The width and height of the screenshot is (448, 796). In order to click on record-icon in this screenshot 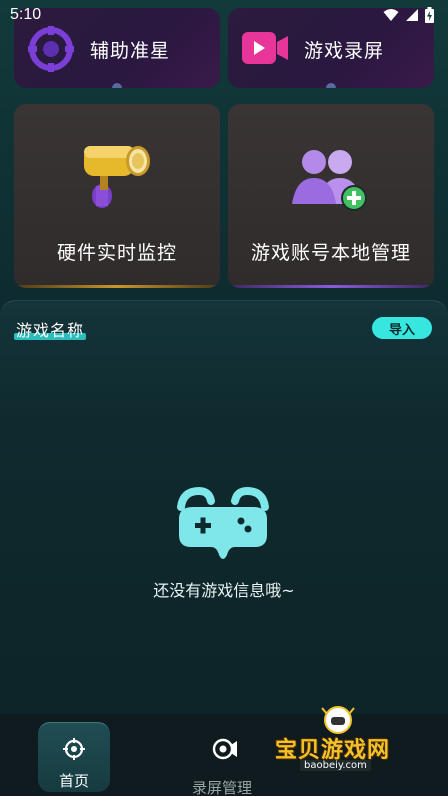, I will do `click(224, 749)`.